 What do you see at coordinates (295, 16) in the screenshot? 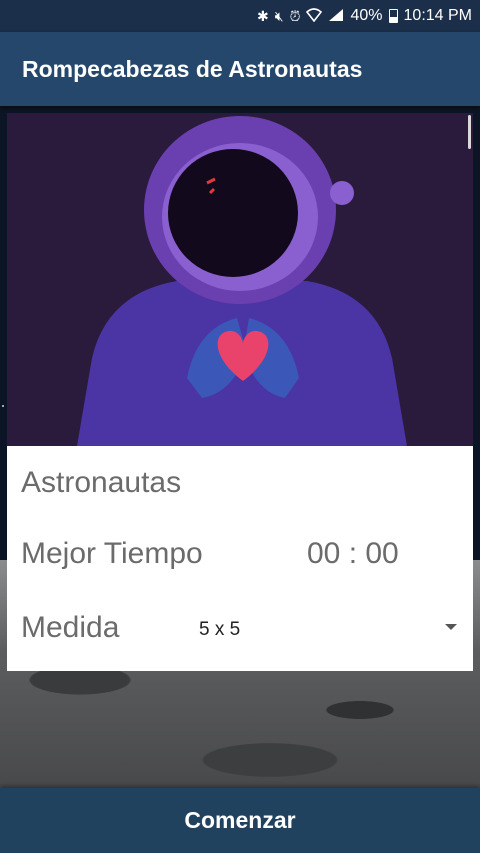
I see `alarm-icon: ⏰︎` at bounding box center [295, 16].